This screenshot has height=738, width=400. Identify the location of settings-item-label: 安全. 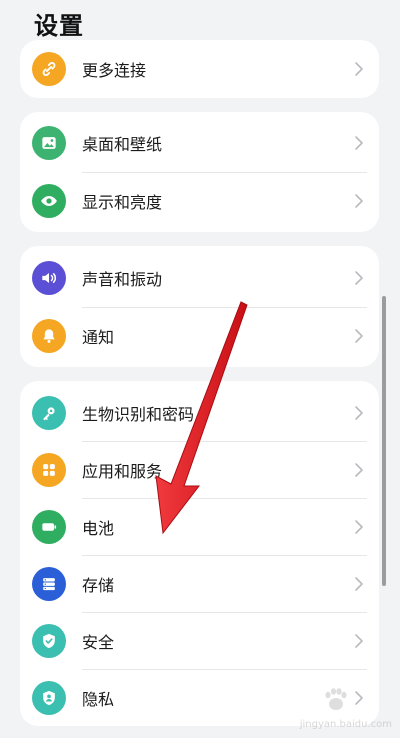
(98, 642).